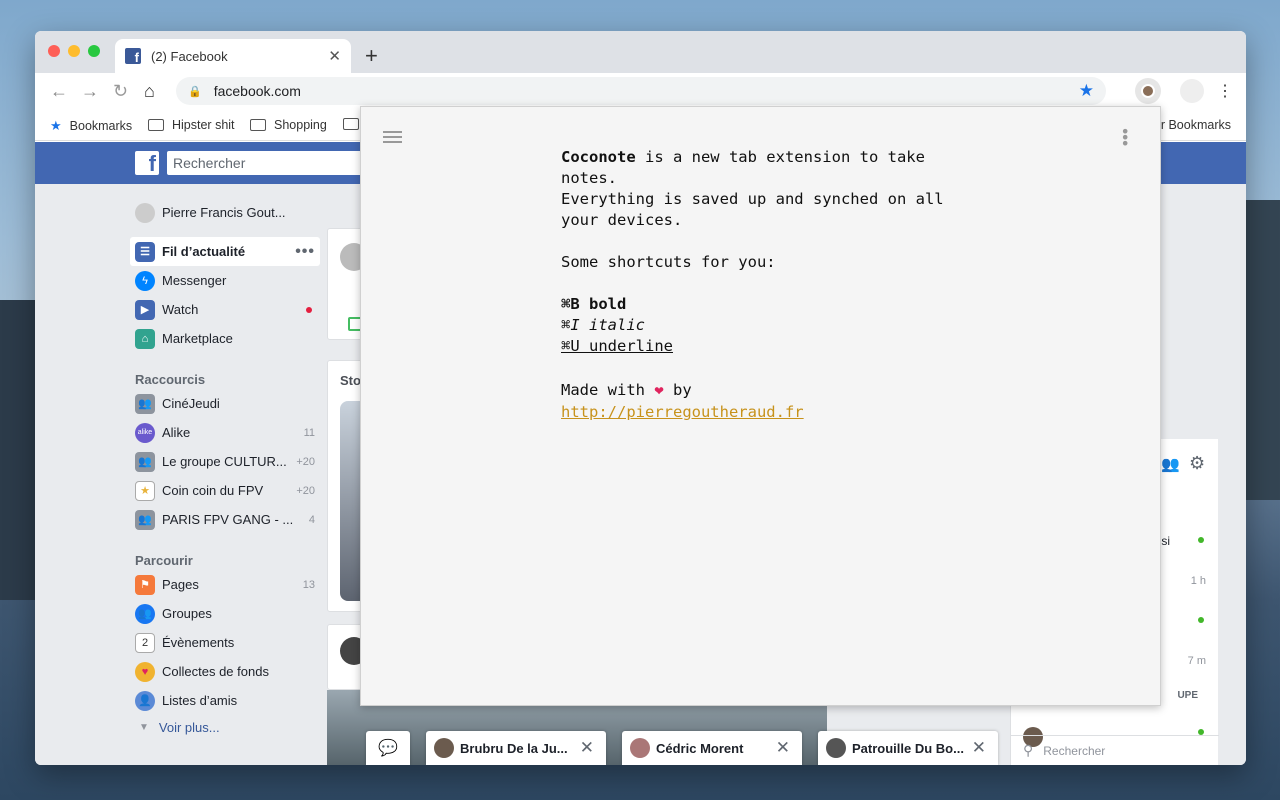 This screenshot has width=1280, height=800. What do you see at coordinates (133, 56) in the screenshot?
I see `facebook-favicon-icon: f` at bounding box center [133, 56].